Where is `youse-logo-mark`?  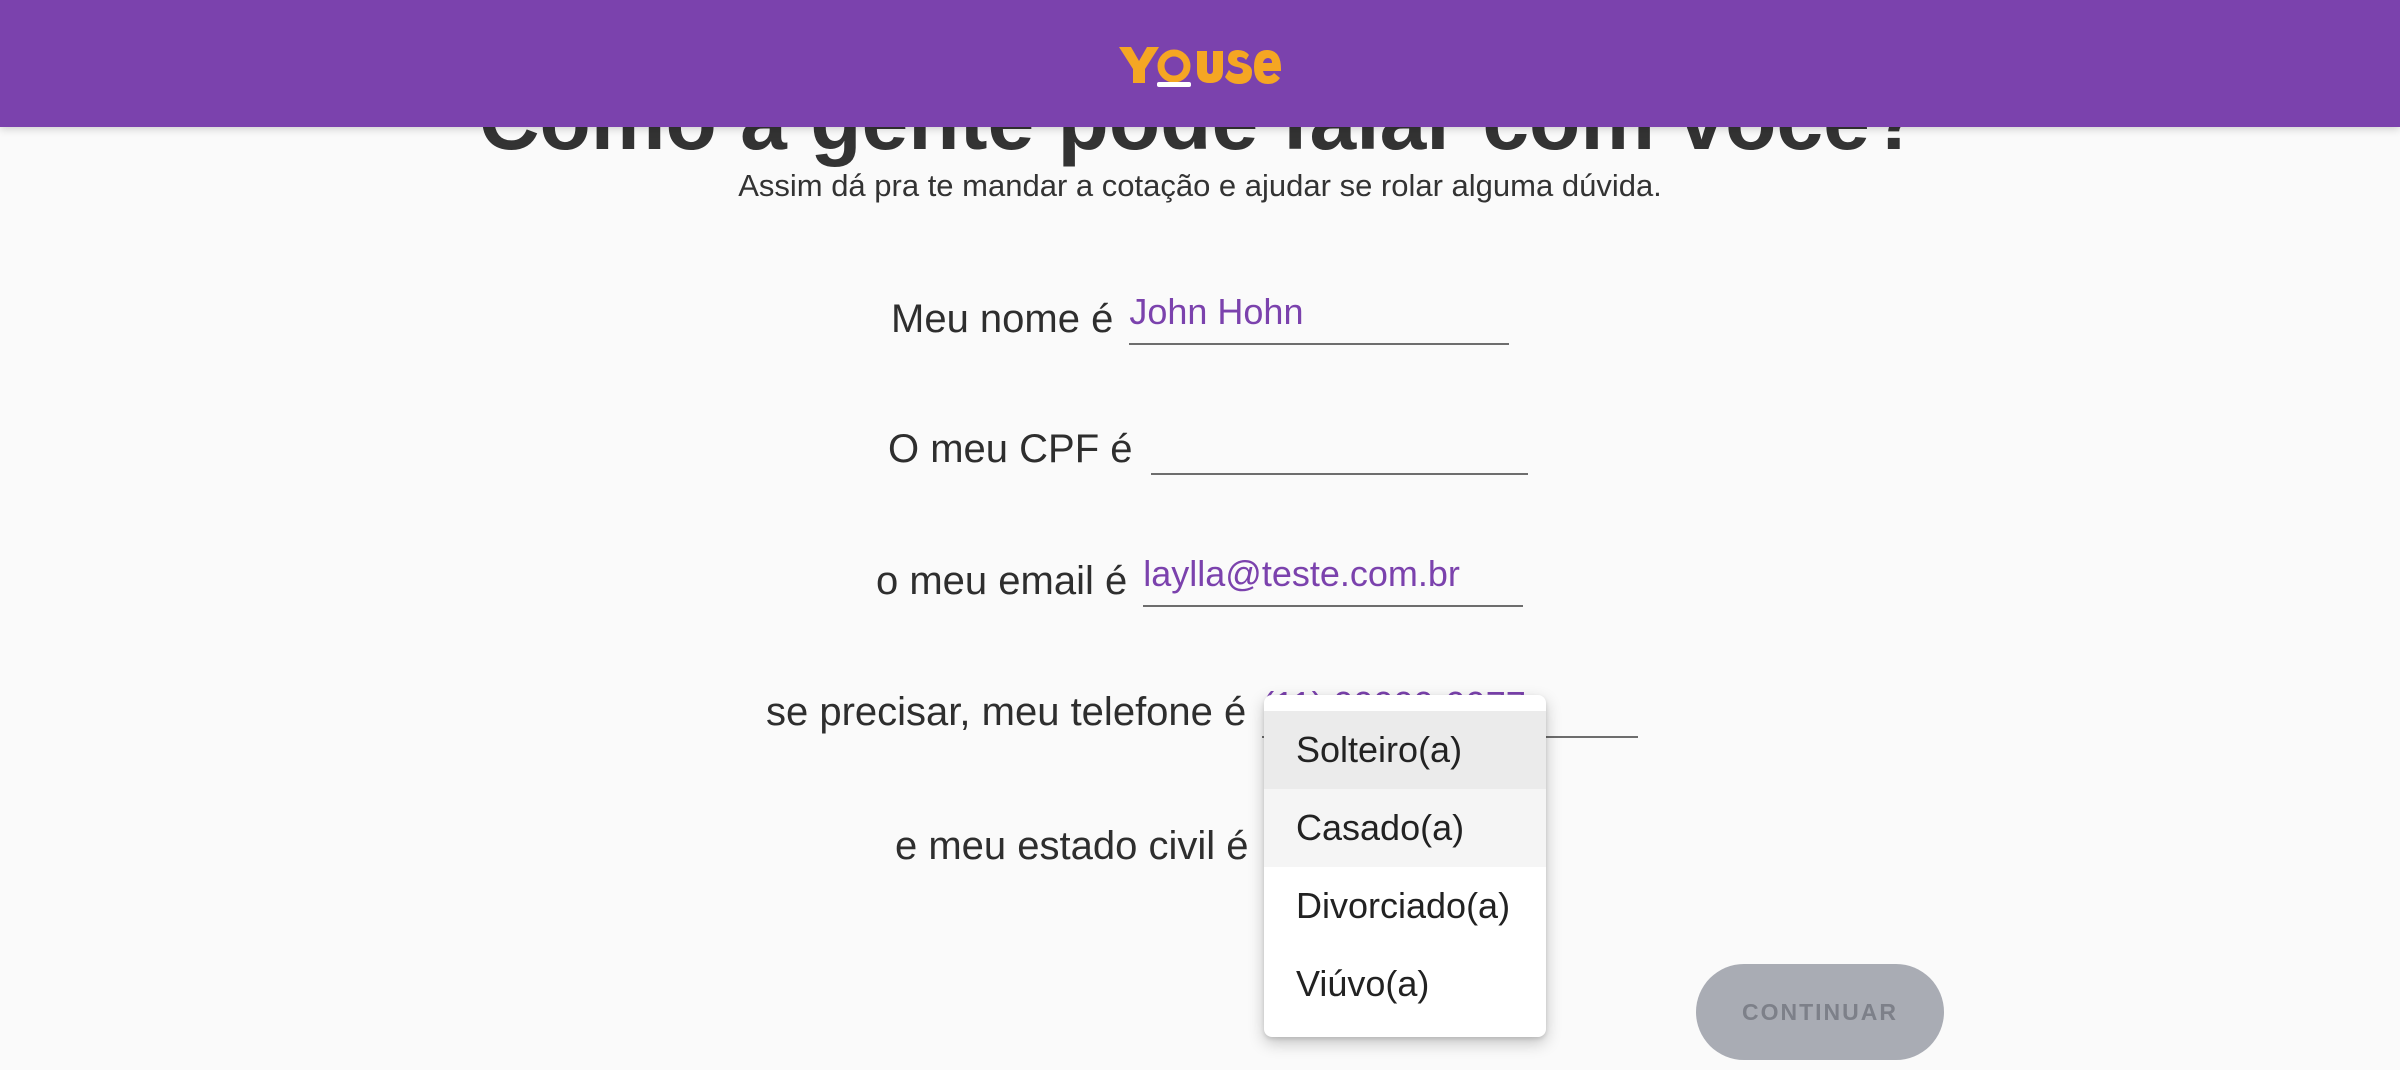 youse-logo-mark is located at coordinates (1200, 66).